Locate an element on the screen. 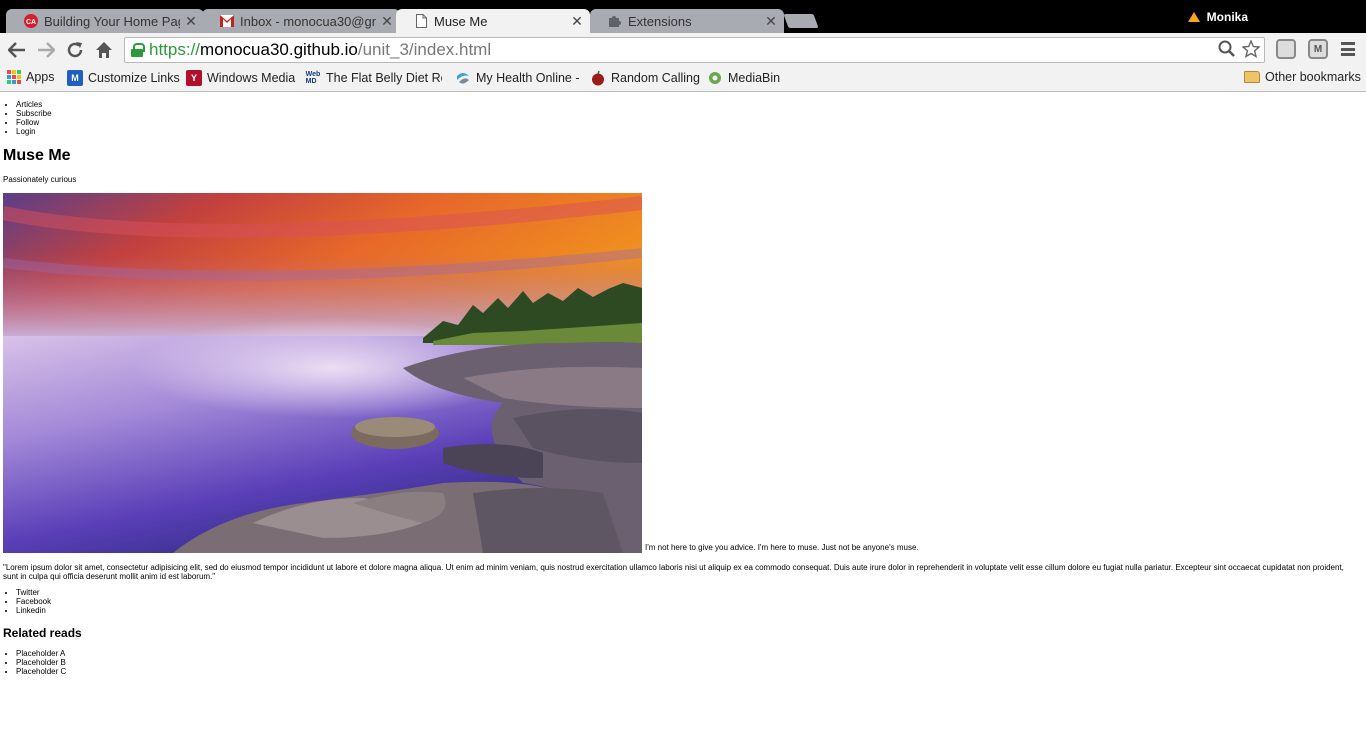 The height and width of the screenshot is (736, 1366). new-tab-button is located at coordinates (801, 21).